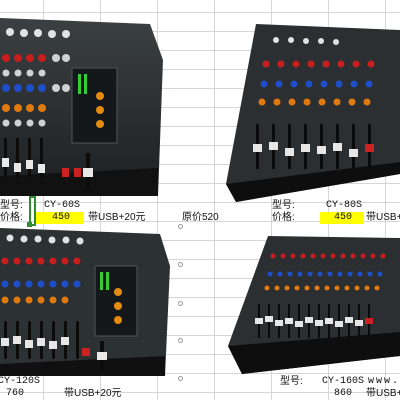 This screenshot has width=400, height=400. What do you see at coordinates (343, 382) in the screenshot?
I see `model-value: CY-160S` at bounding box center [343, 382].